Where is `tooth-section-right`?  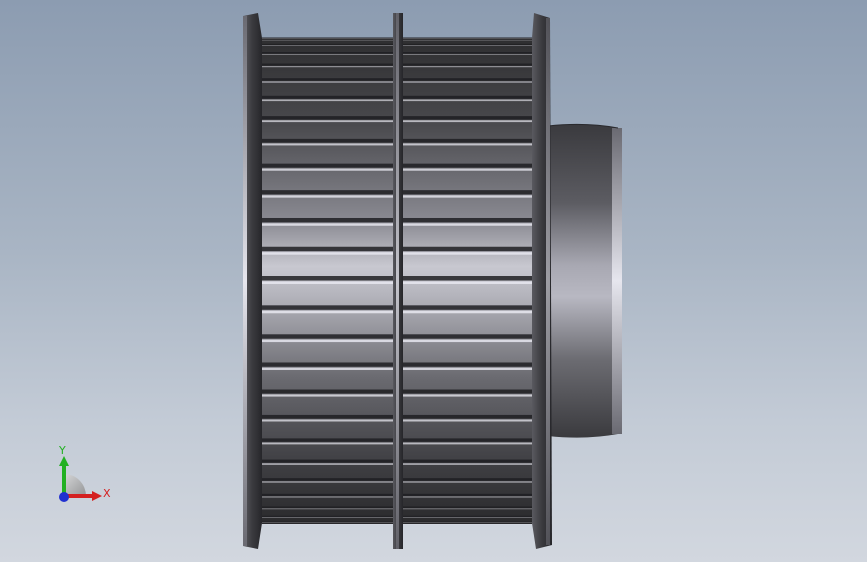 tooth-section-right is located at coordinates (467, 281).